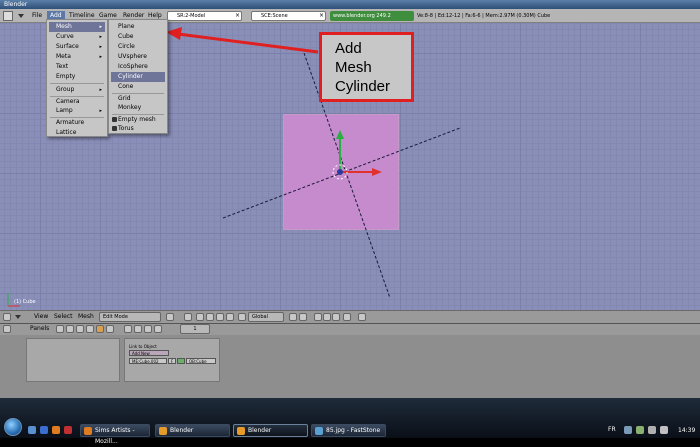 Image resolution: width=700 pixels, height=447 pixels. Describe the element at coordinates (148, 361) in the screenshot. I see `mesh-name-field: ME:Cube.002` at that location.